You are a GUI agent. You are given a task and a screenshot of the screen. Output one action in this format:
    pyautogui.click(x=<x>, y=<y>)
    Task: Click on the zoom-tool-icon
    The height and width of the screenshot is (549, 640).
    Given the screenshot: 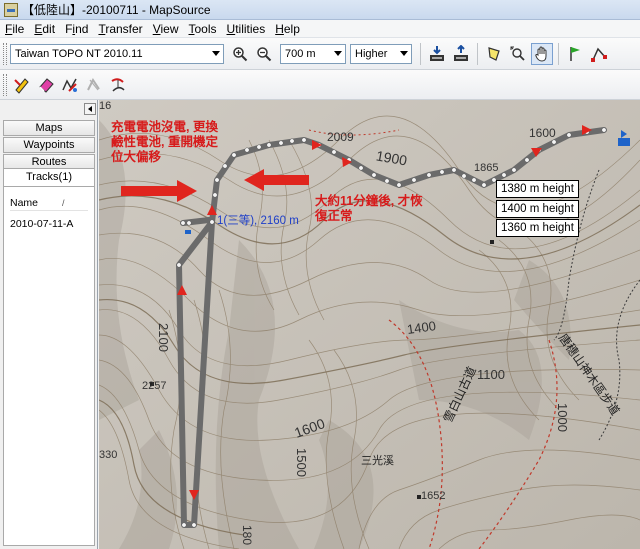 What is the action you would take?
    pyautogui.click(x=517, y=53)
    